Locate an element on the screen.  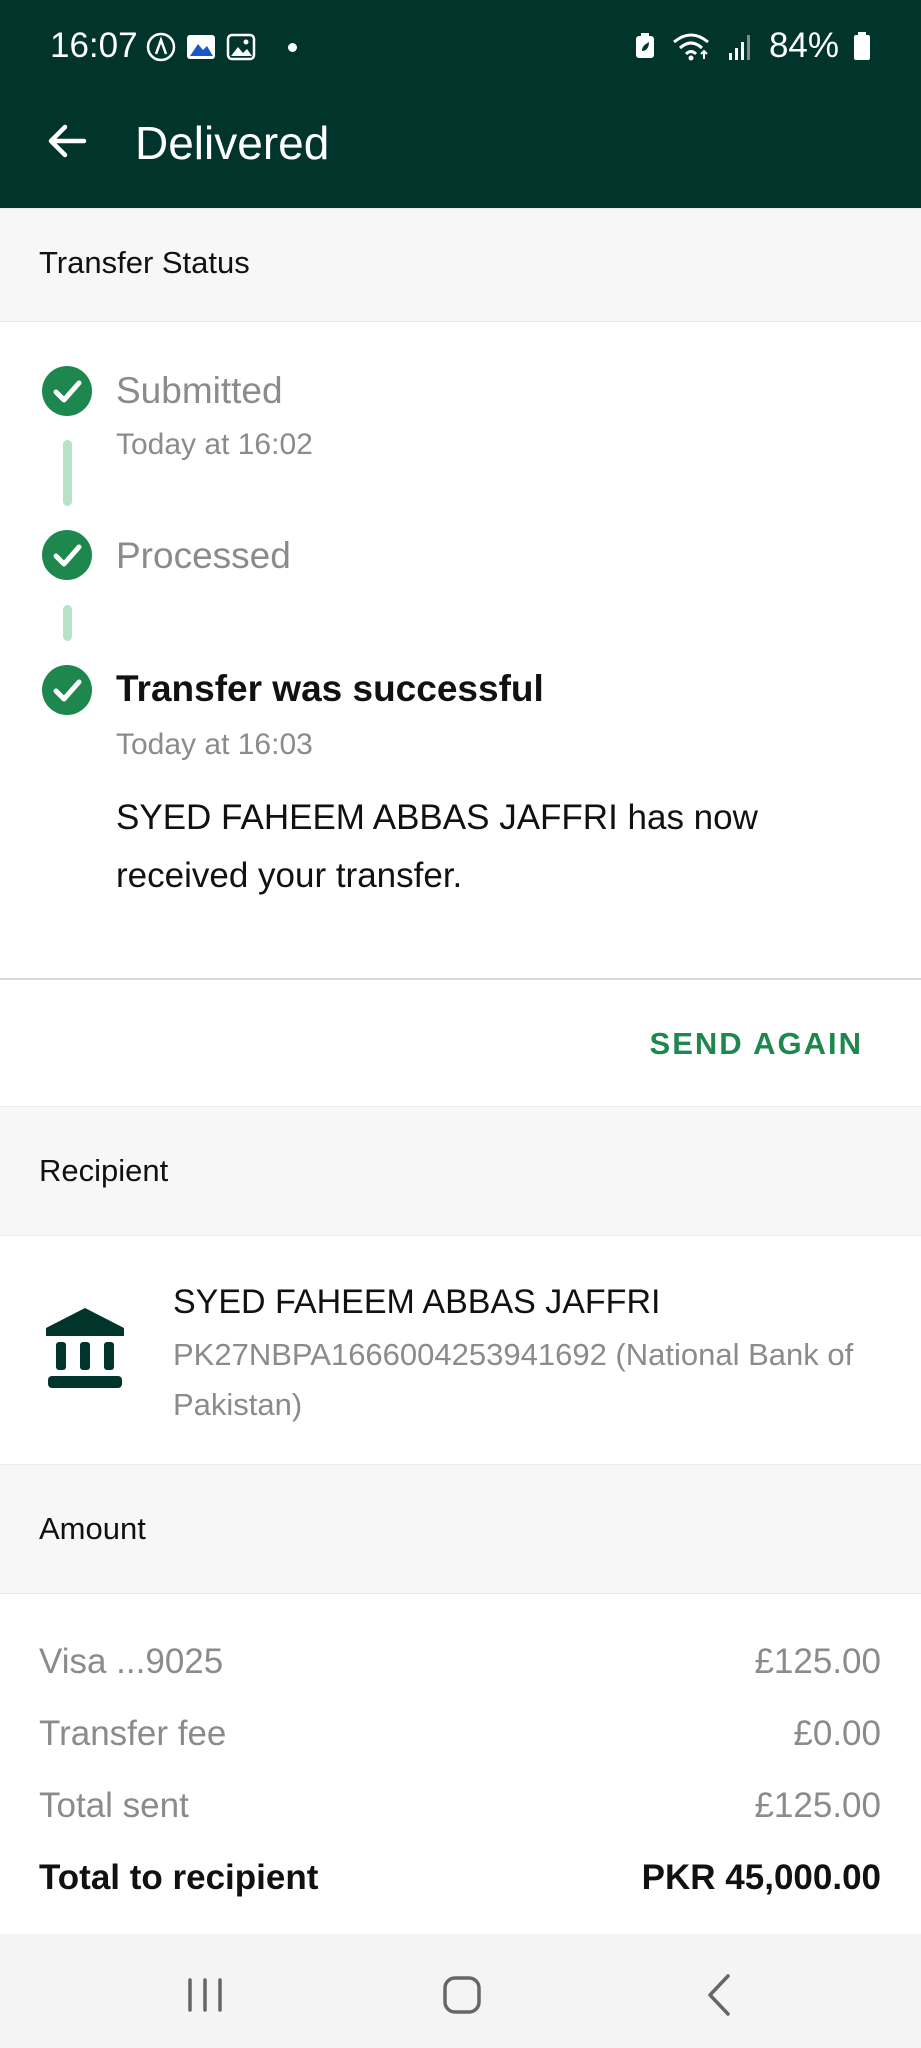
page-title: Delivered is located at coordinates (232, 143).